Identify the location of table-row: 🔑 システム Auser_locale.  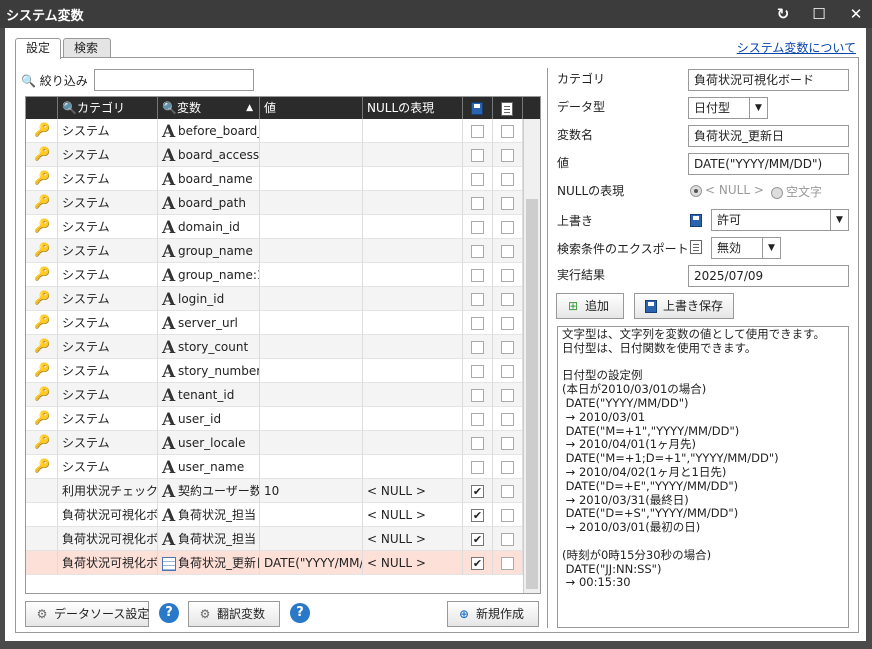
(274, 443).